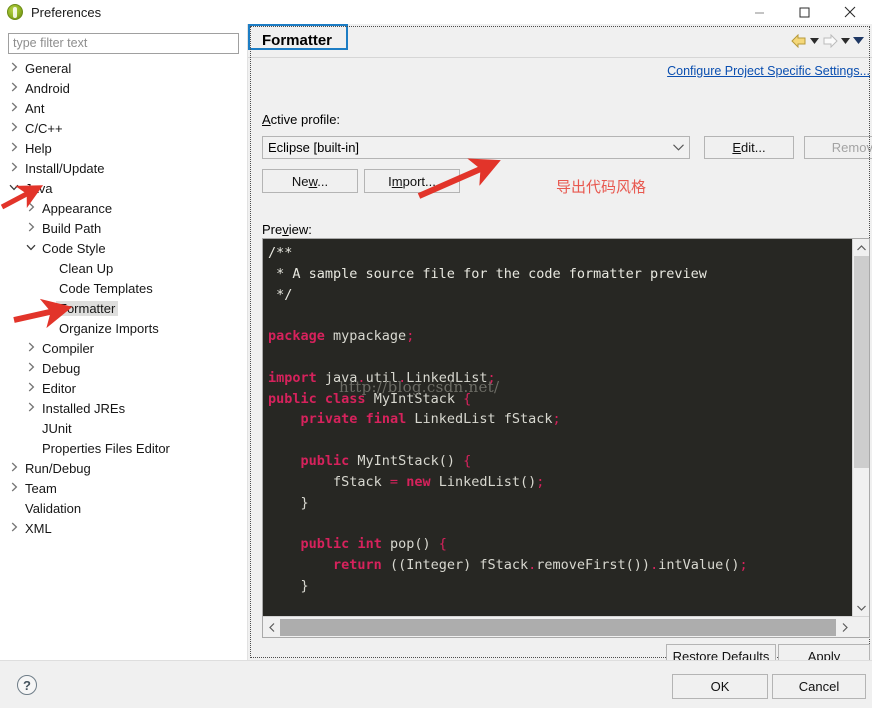  What do you see at coordinates (819, 686) in the screenshot?
I see `cancel-button: Cancel` at bounding box center [819, 686].